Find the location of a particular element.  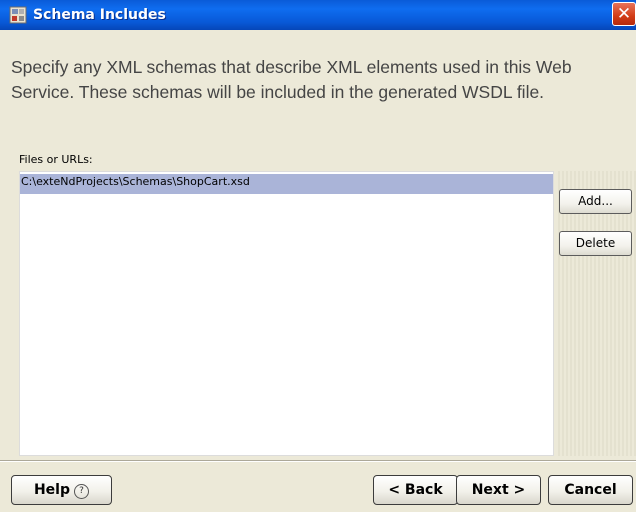

window-title: Schema Includes is located at coordinates (99, 15).